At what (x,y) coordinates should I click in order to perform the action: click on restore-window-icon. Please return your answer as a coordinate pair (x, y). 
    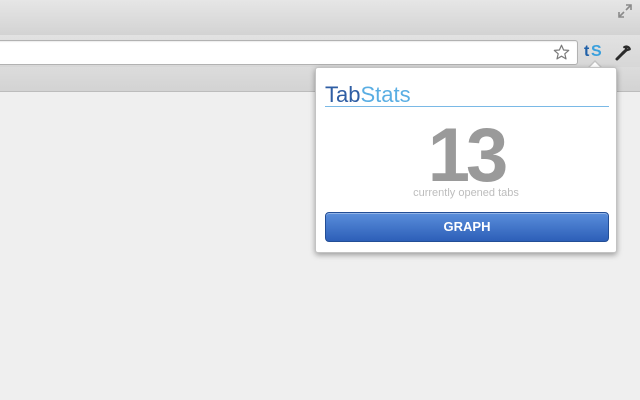
    Looking at the image, I should click on (625, 11).